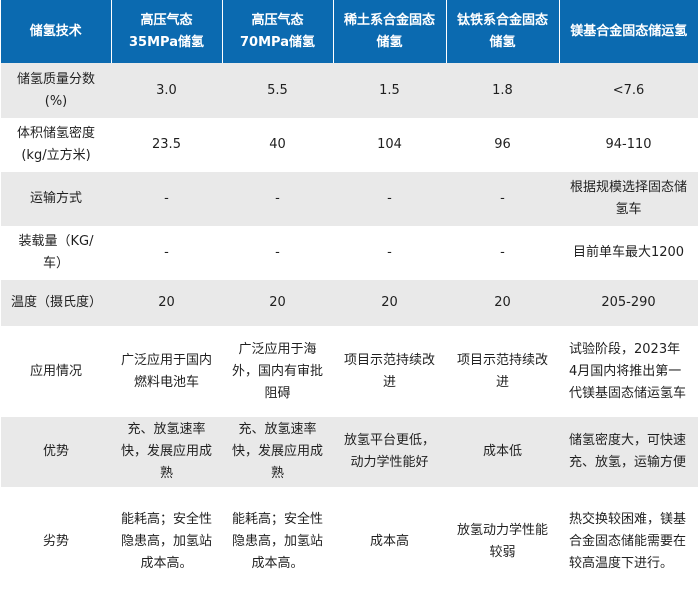  I want to click on table-cell: 广泛应用于国内燃料电池车, so click(166, 372).